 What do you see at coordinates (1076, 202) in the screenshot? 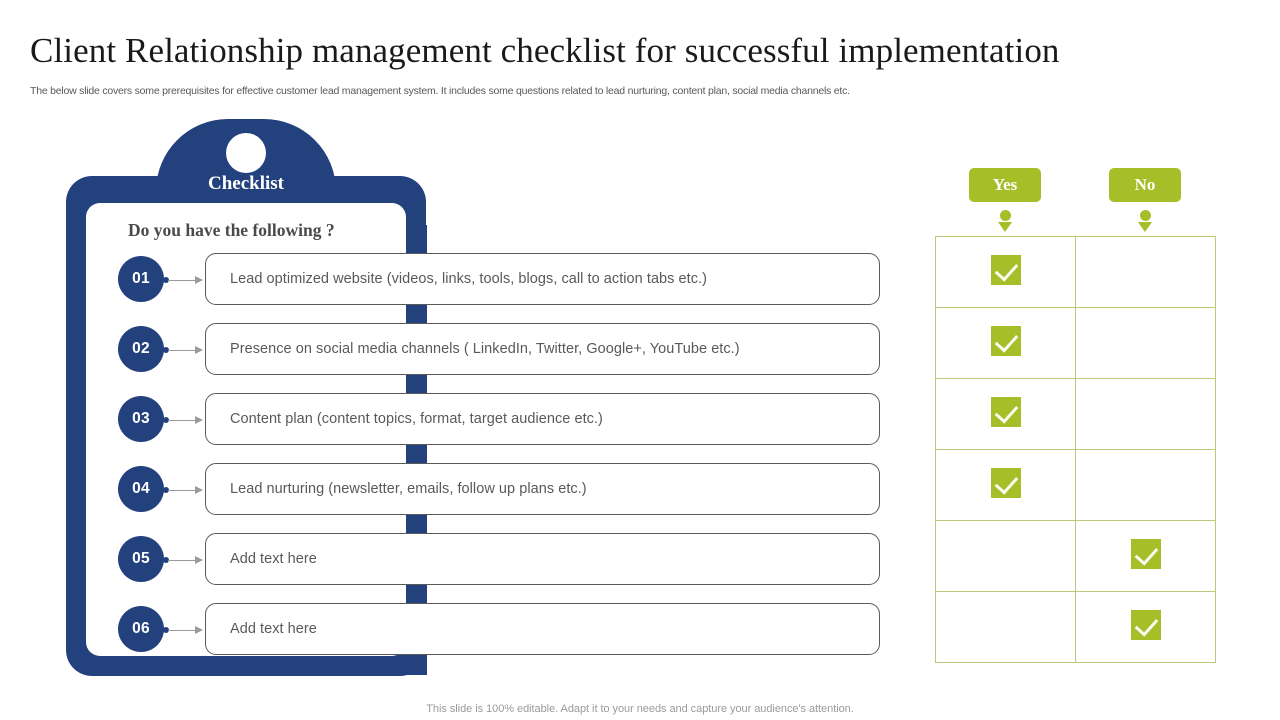
I see `answer-headers: Yes No` at bounding box center [1076, 202].